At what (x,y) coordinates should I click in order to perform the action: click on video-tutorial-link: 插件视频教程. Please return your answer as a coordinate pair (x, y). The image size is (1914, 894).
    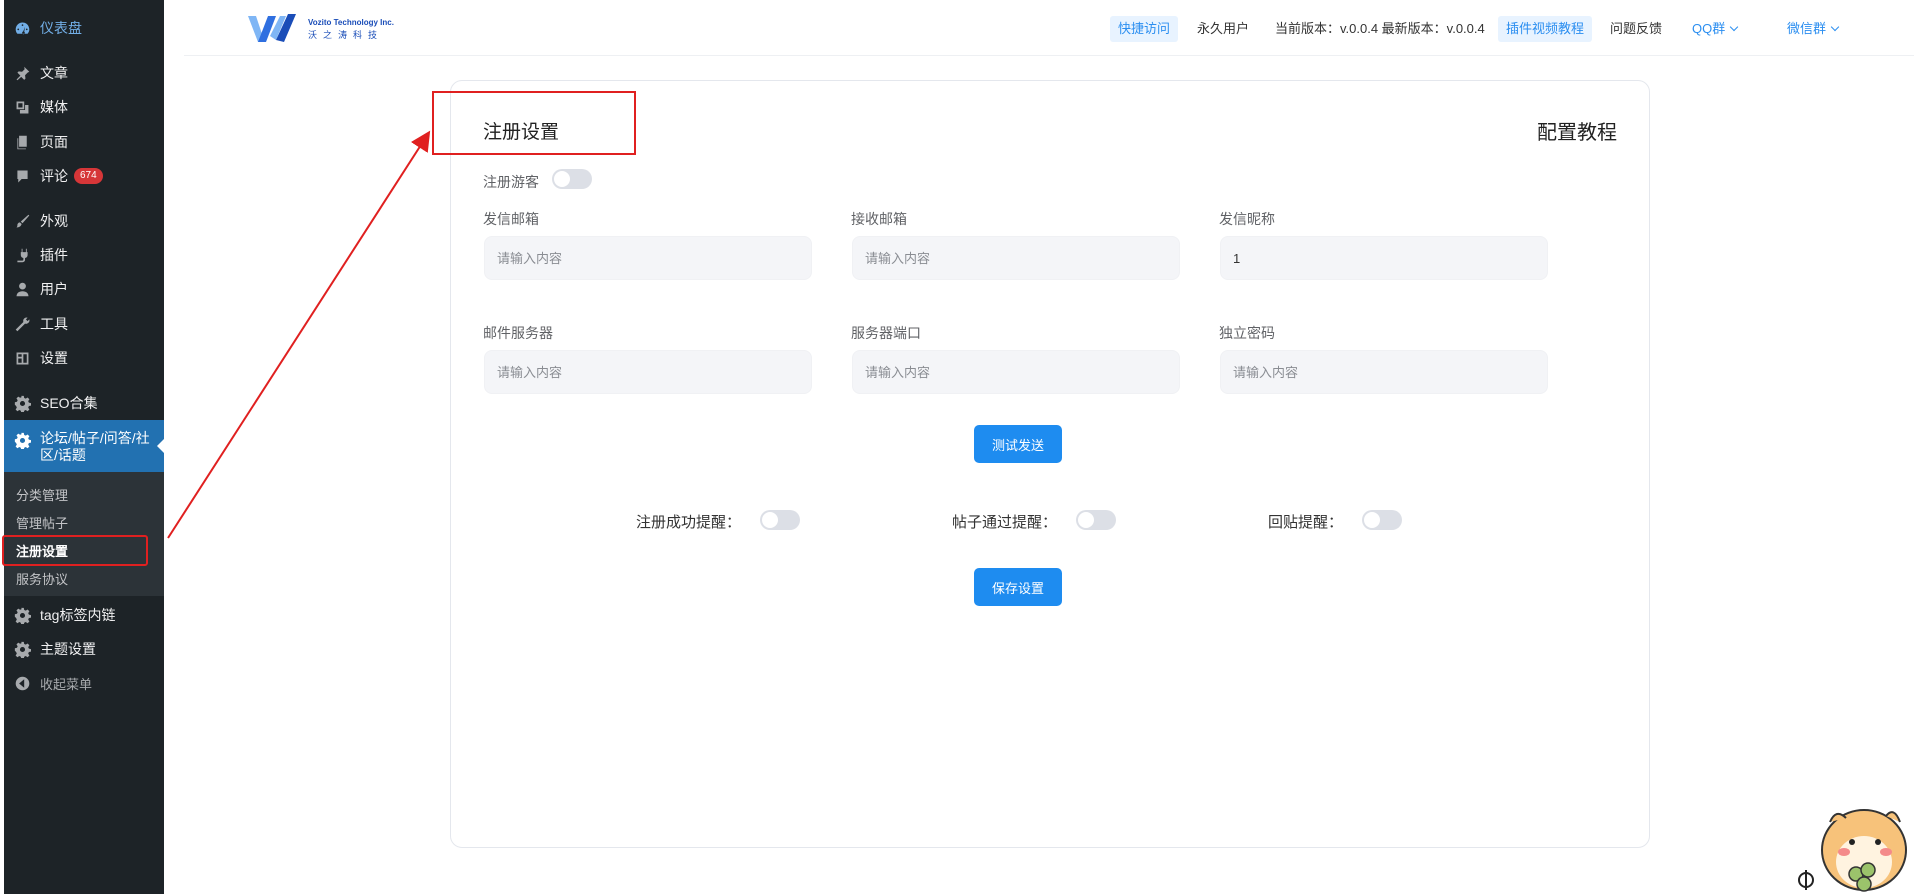
    Looking at the image, I should click on (1545, 29).